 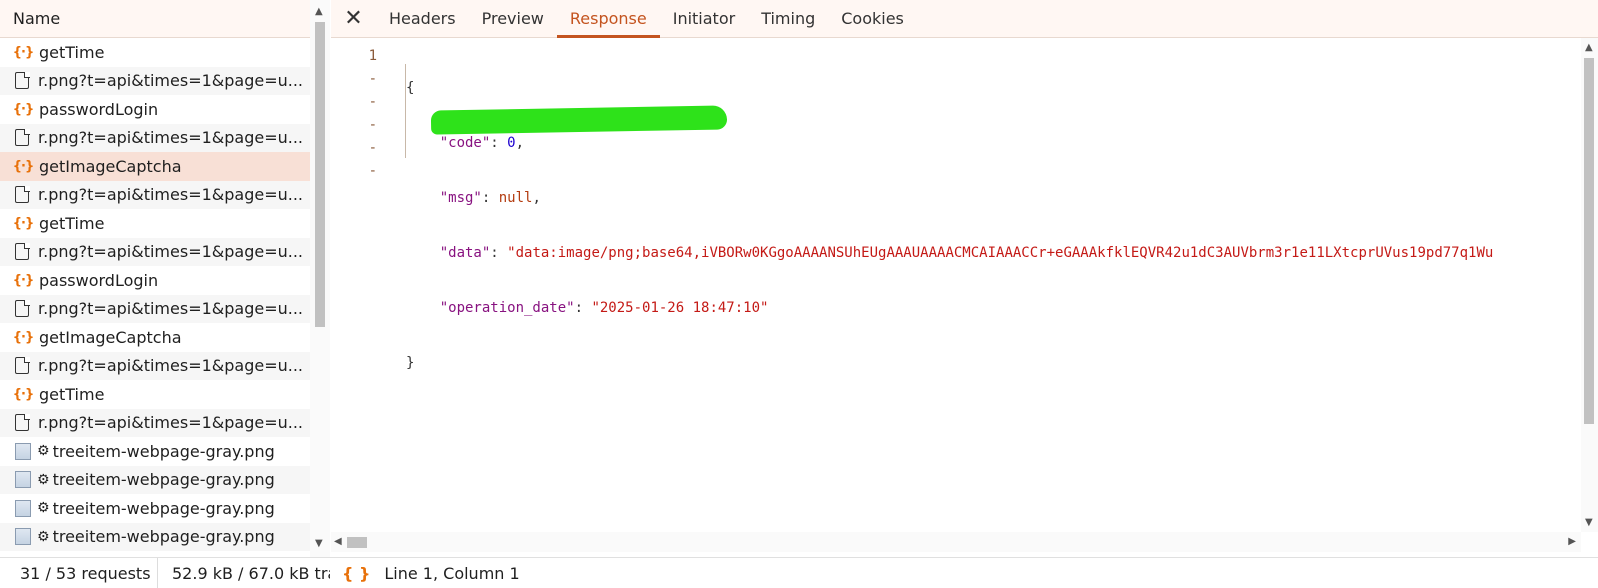 What do you see at coordinates (460, 198) in the screenshot?
I see `msg-key: "msg"` at bounding box center [460, 198].